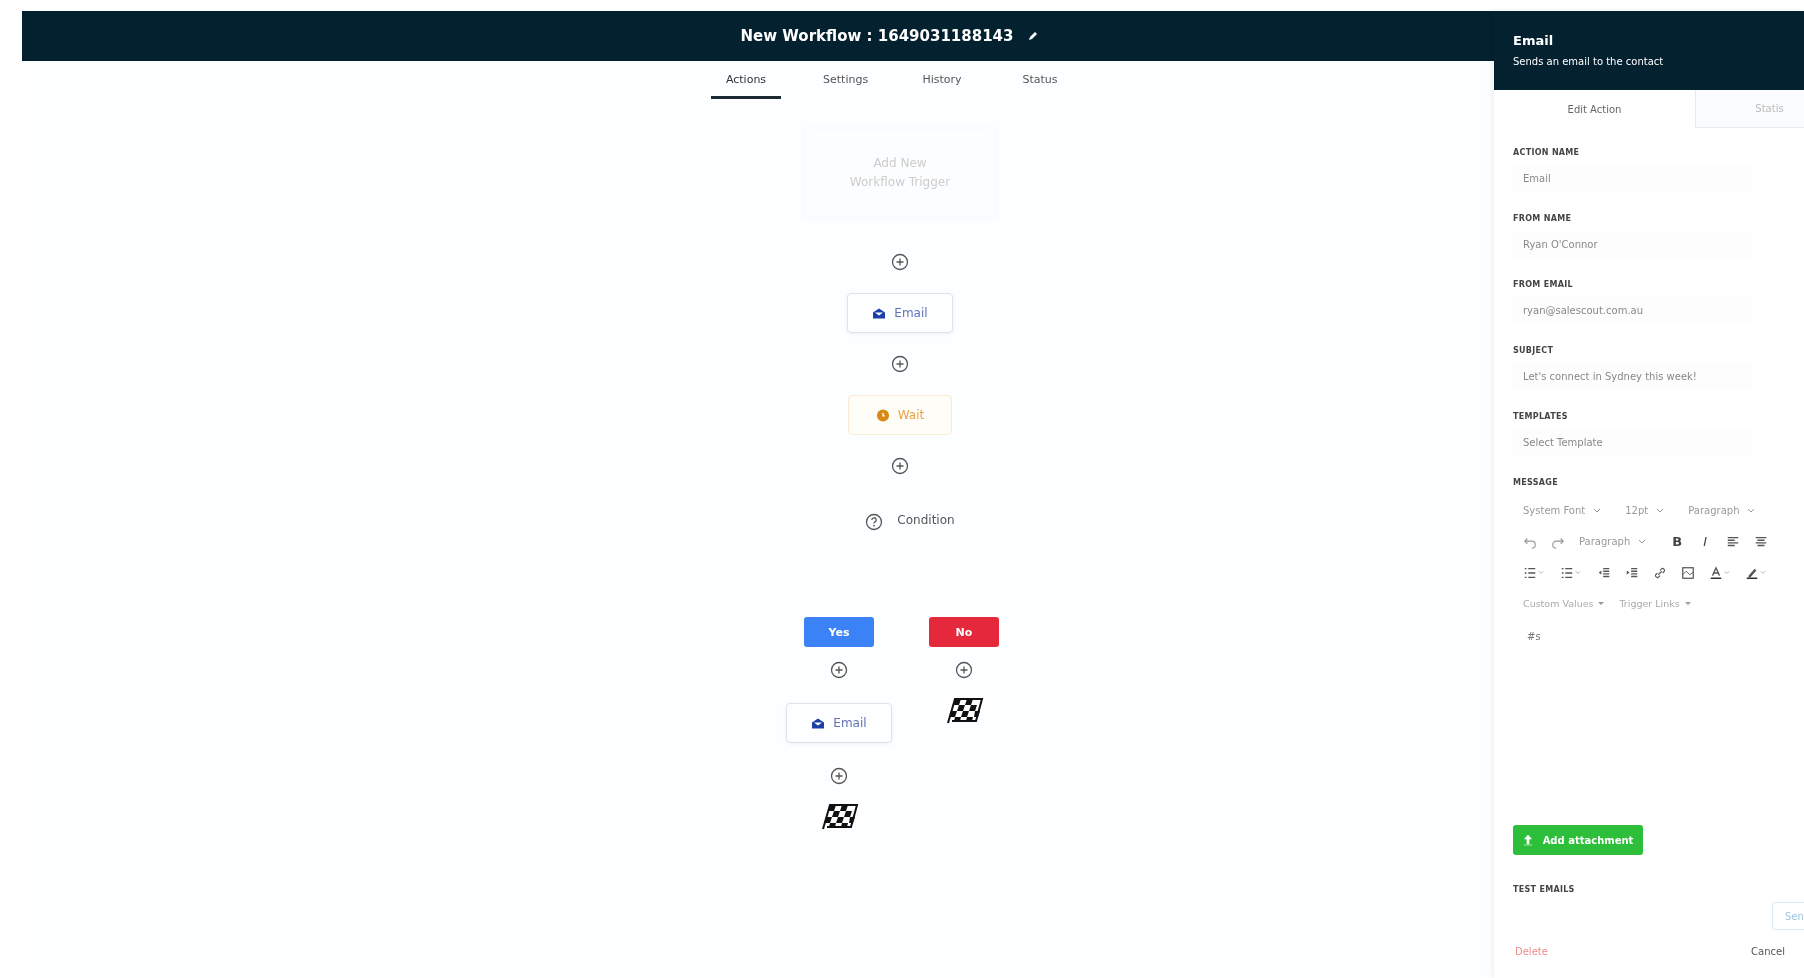 This screenshot has width=1804, height=978. Describe the element at coordinates (1631, 572) in the screenshot. I see `indent-icon` at that location.